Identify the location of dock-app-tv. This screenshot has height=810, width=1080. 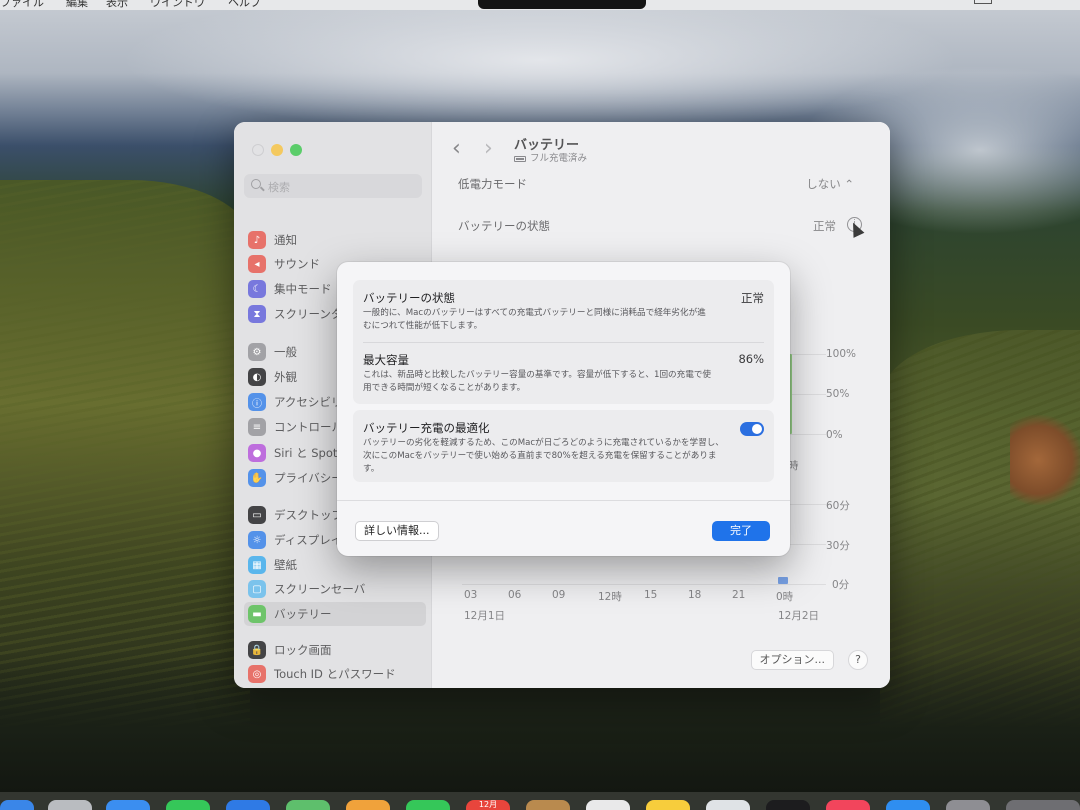
(788, 805).